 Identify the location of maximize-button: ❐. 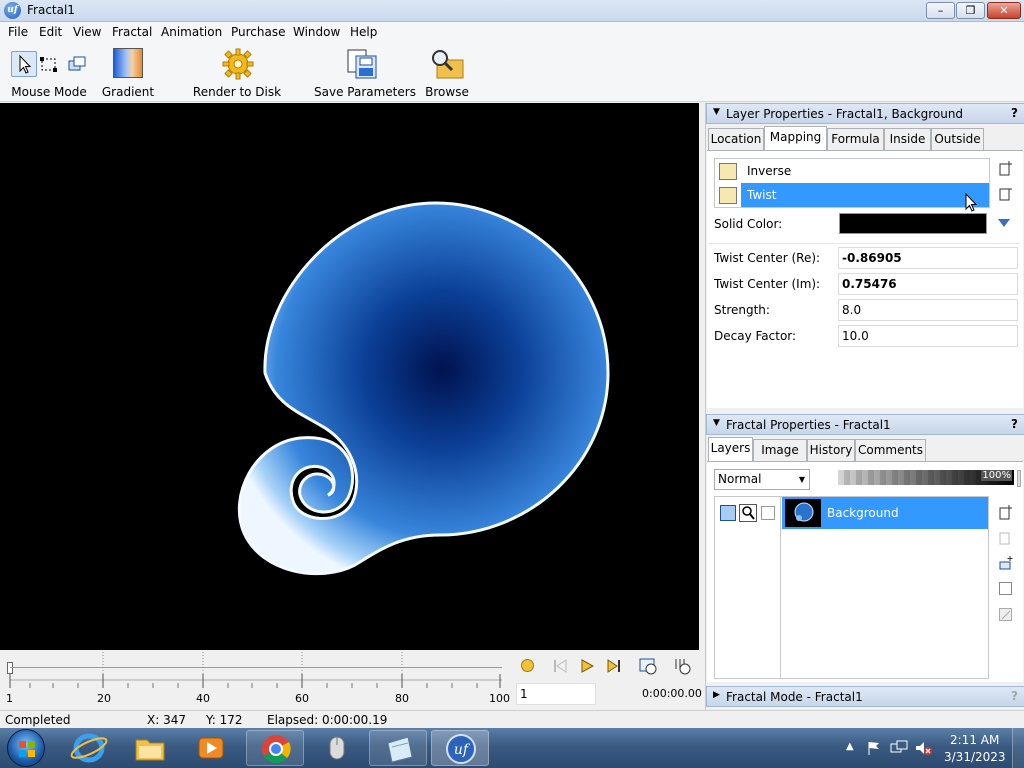
(970, 10).